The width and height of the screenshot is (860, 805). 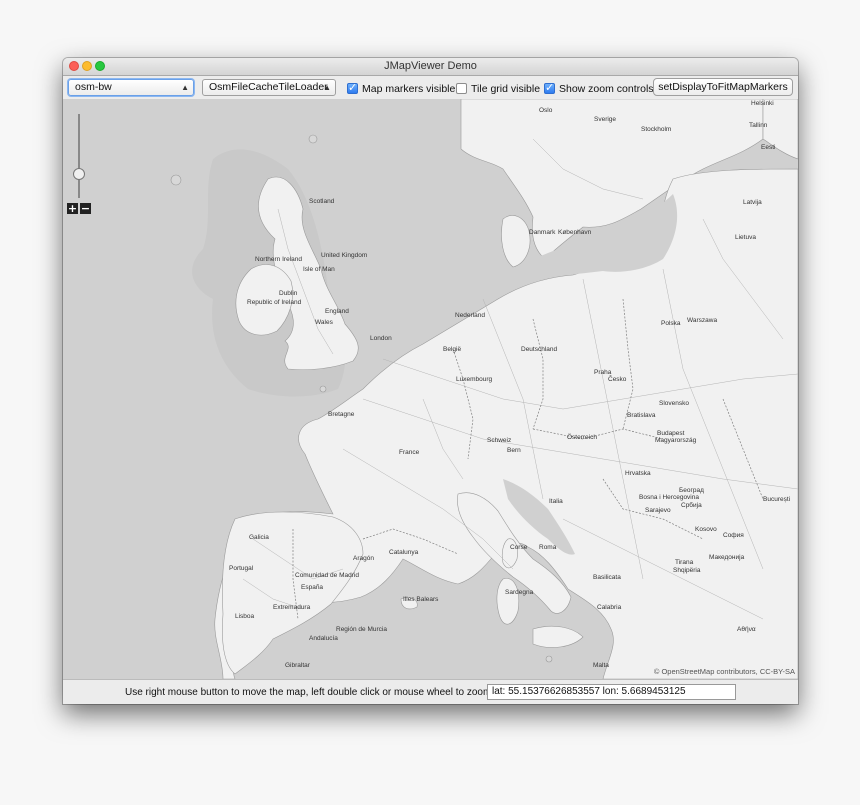 I want to click on label-espana: España, so click(x=312, y=587).